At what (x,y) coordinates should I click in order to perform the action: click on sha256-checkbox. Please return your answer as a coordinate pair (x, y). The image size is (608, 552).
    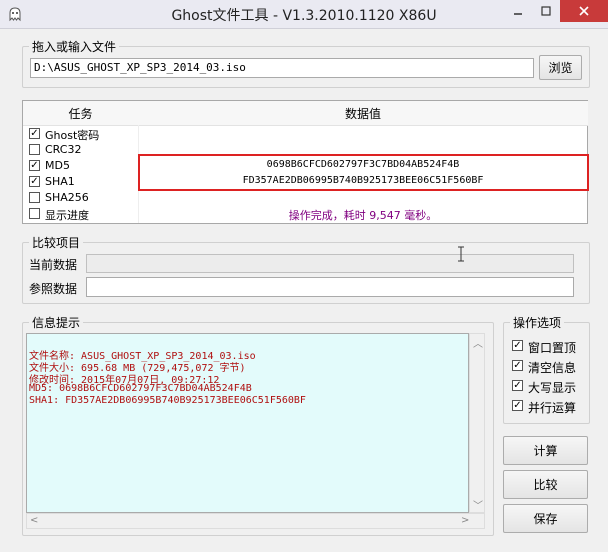
    Looking at the image, I should click on (34, 197).